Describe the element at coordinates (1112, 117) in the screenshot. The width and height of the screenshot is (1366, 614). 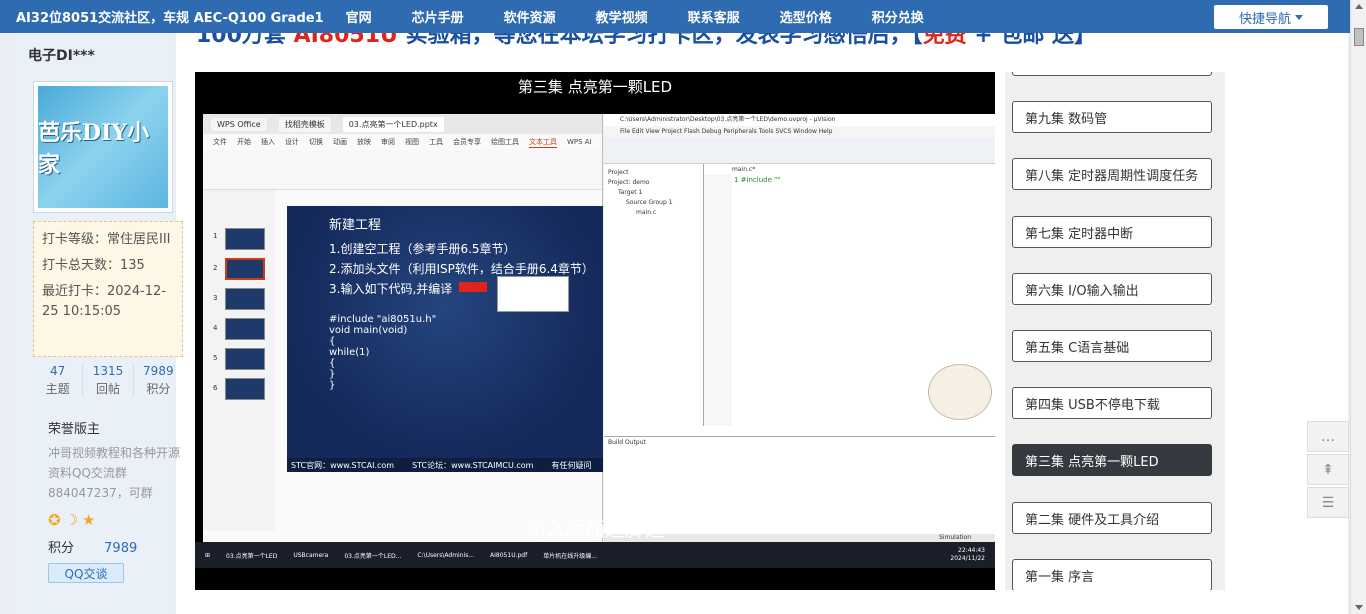
I see `episode-button: 第九集 数码管` at that location.